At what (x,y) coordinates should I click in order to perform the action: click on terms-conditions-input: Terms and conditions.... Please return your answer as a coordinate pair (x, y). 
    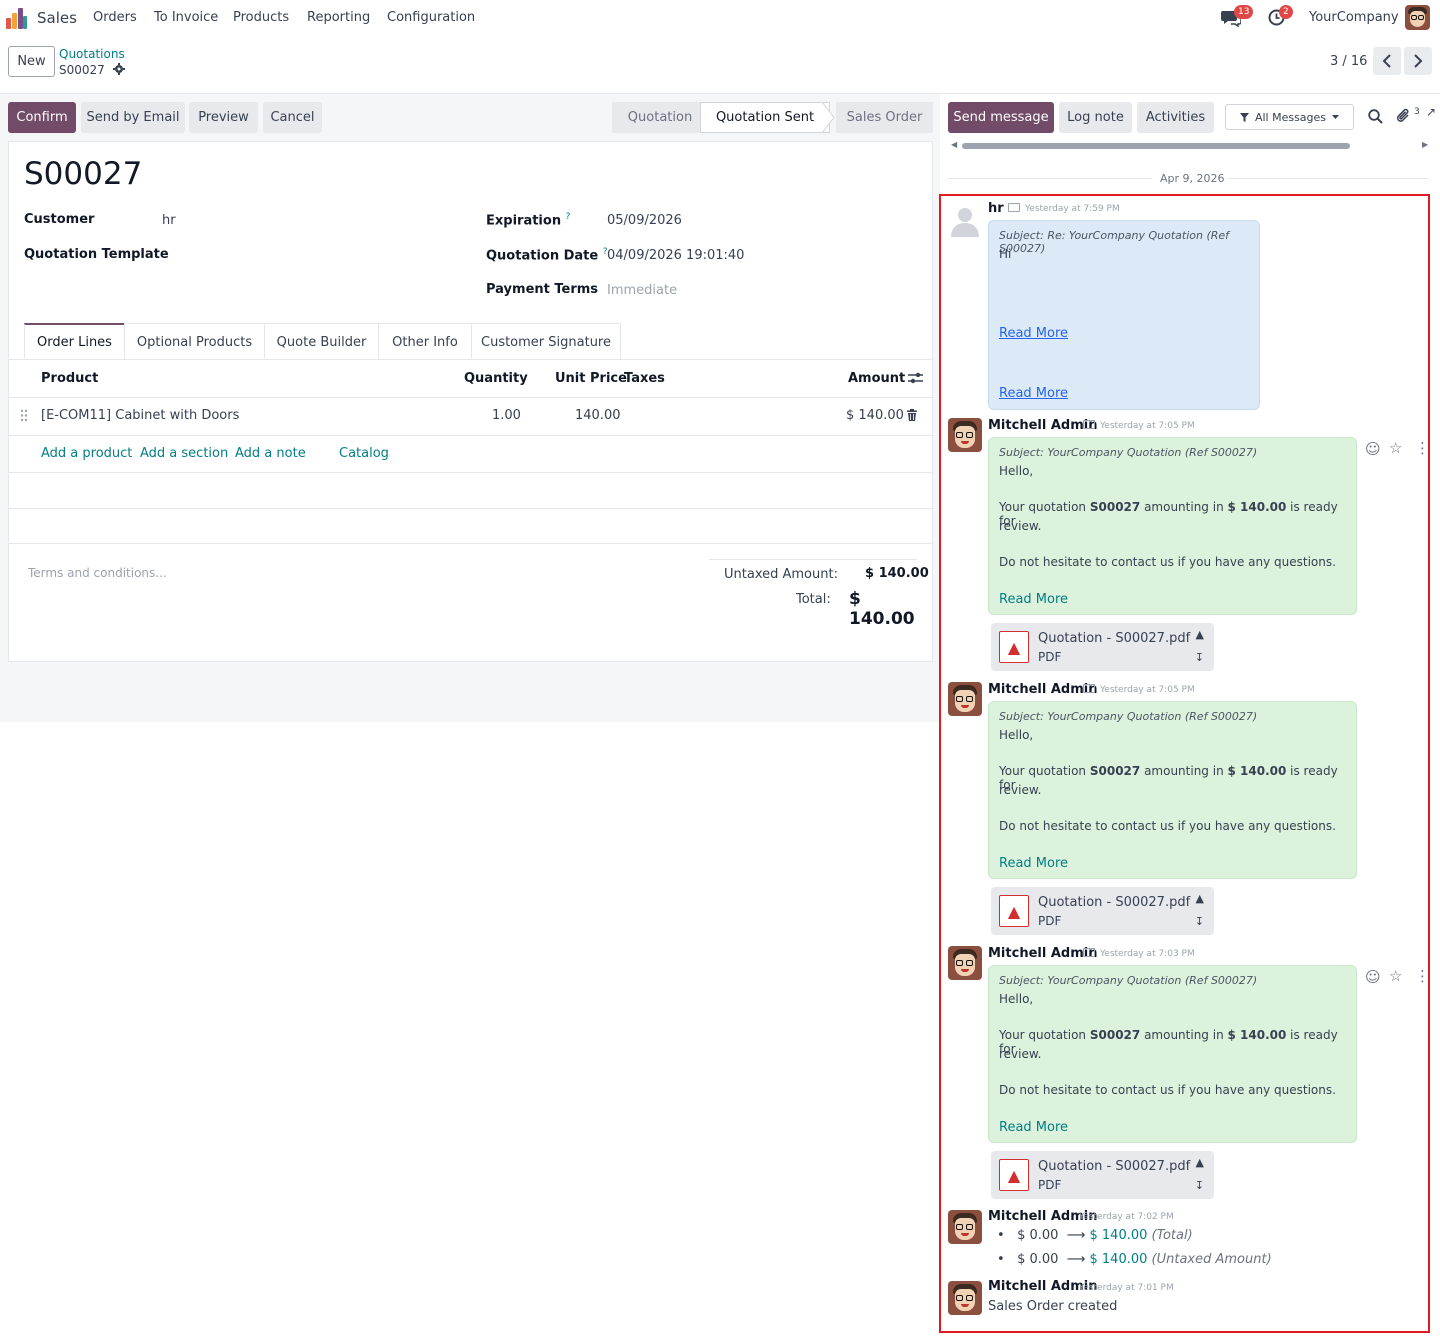
    Looking at the image, I should click on (97, 573).